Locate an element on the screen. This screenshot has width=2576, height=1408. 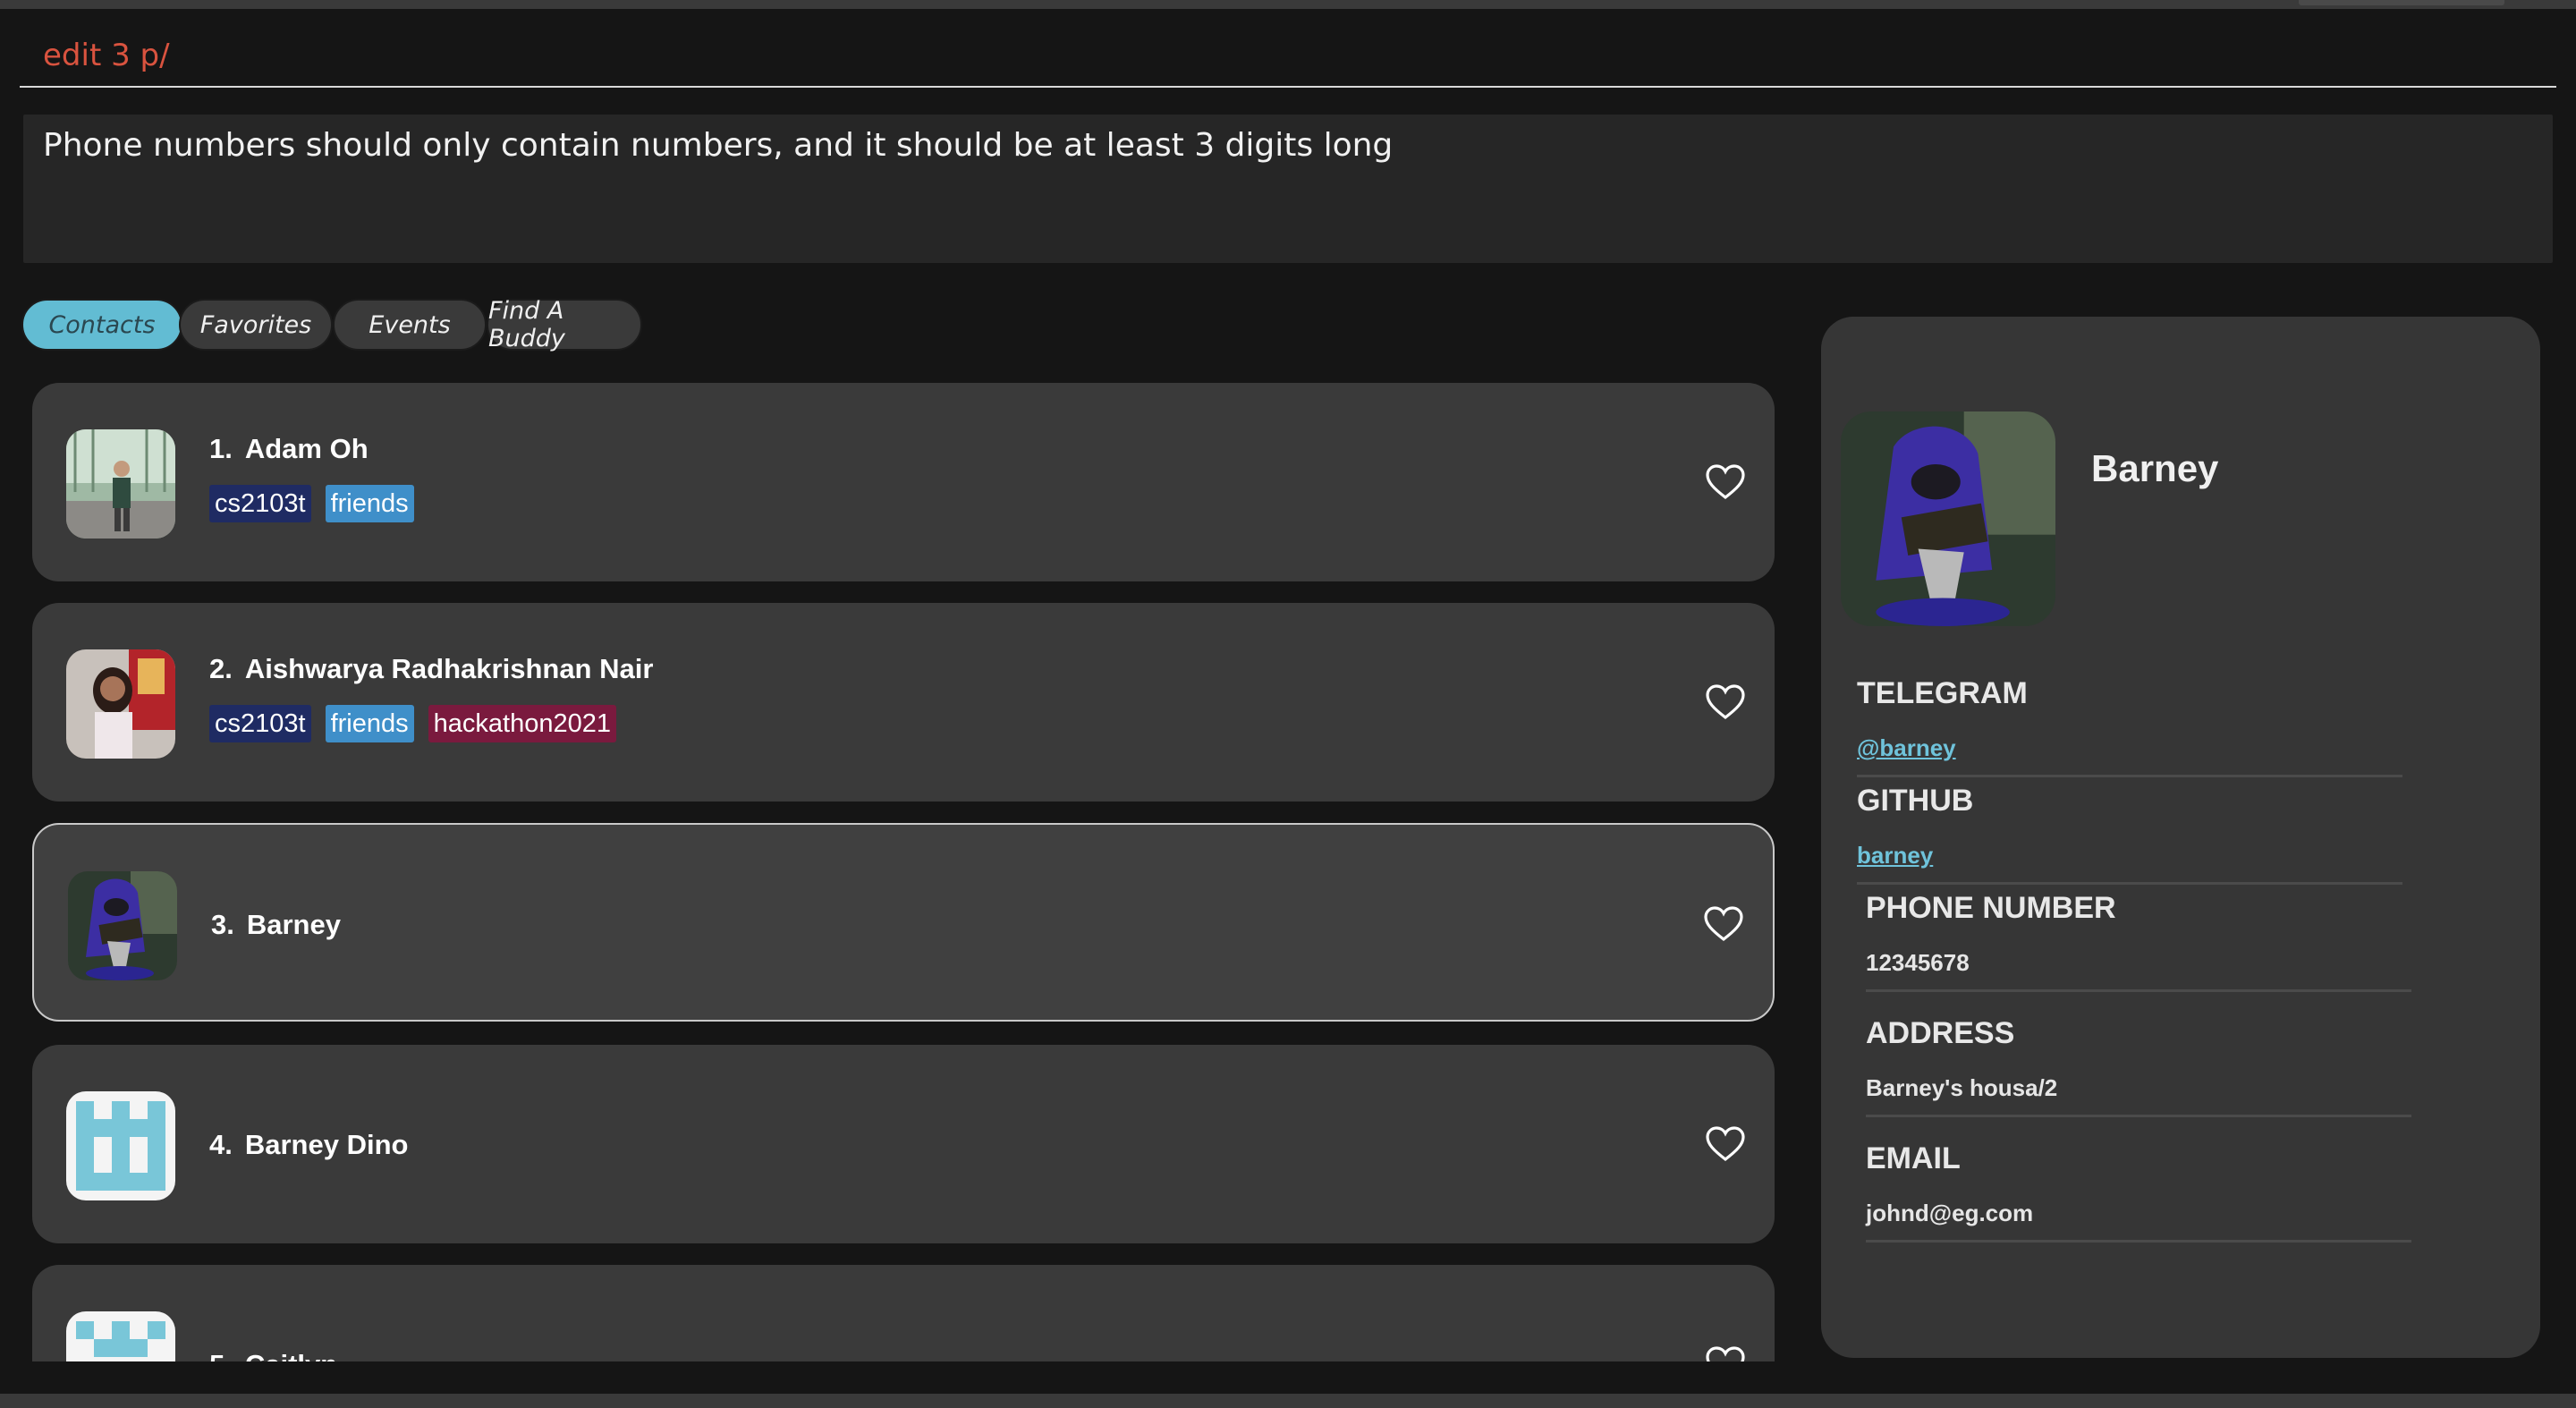
github-field: GITHUB barney is located at coordinates (2129, 834).